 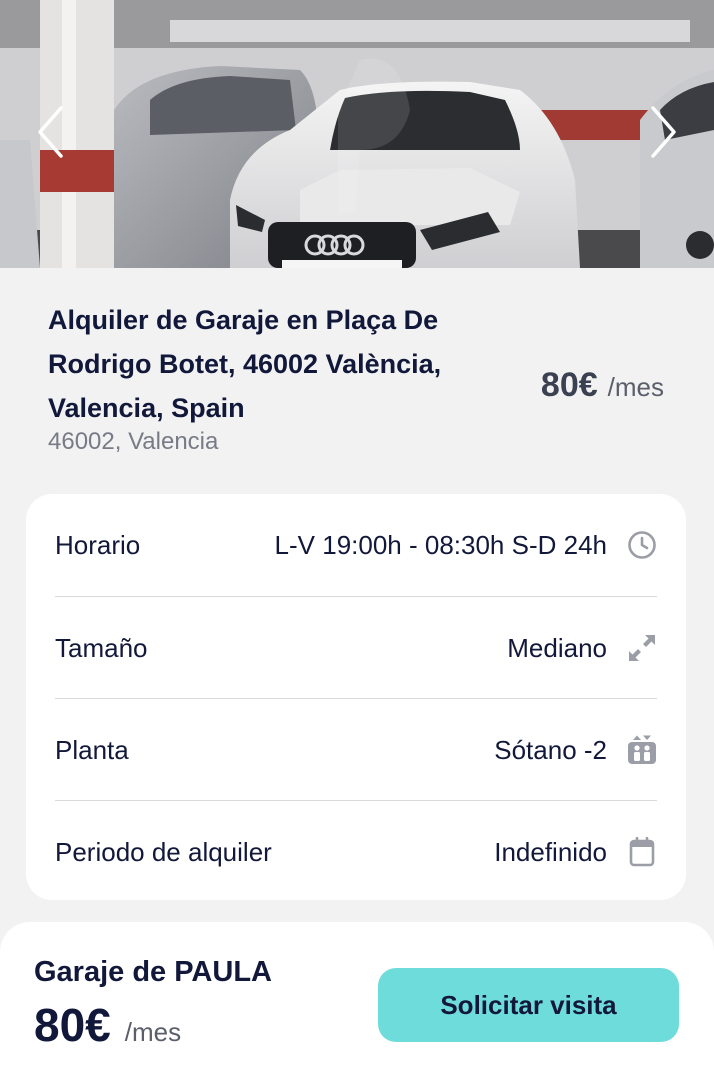 What do you see at coordinates (153, 972) in the screenshot?
I see `owner-name: Garaje de PAULA` at bounding box center [153, 972].